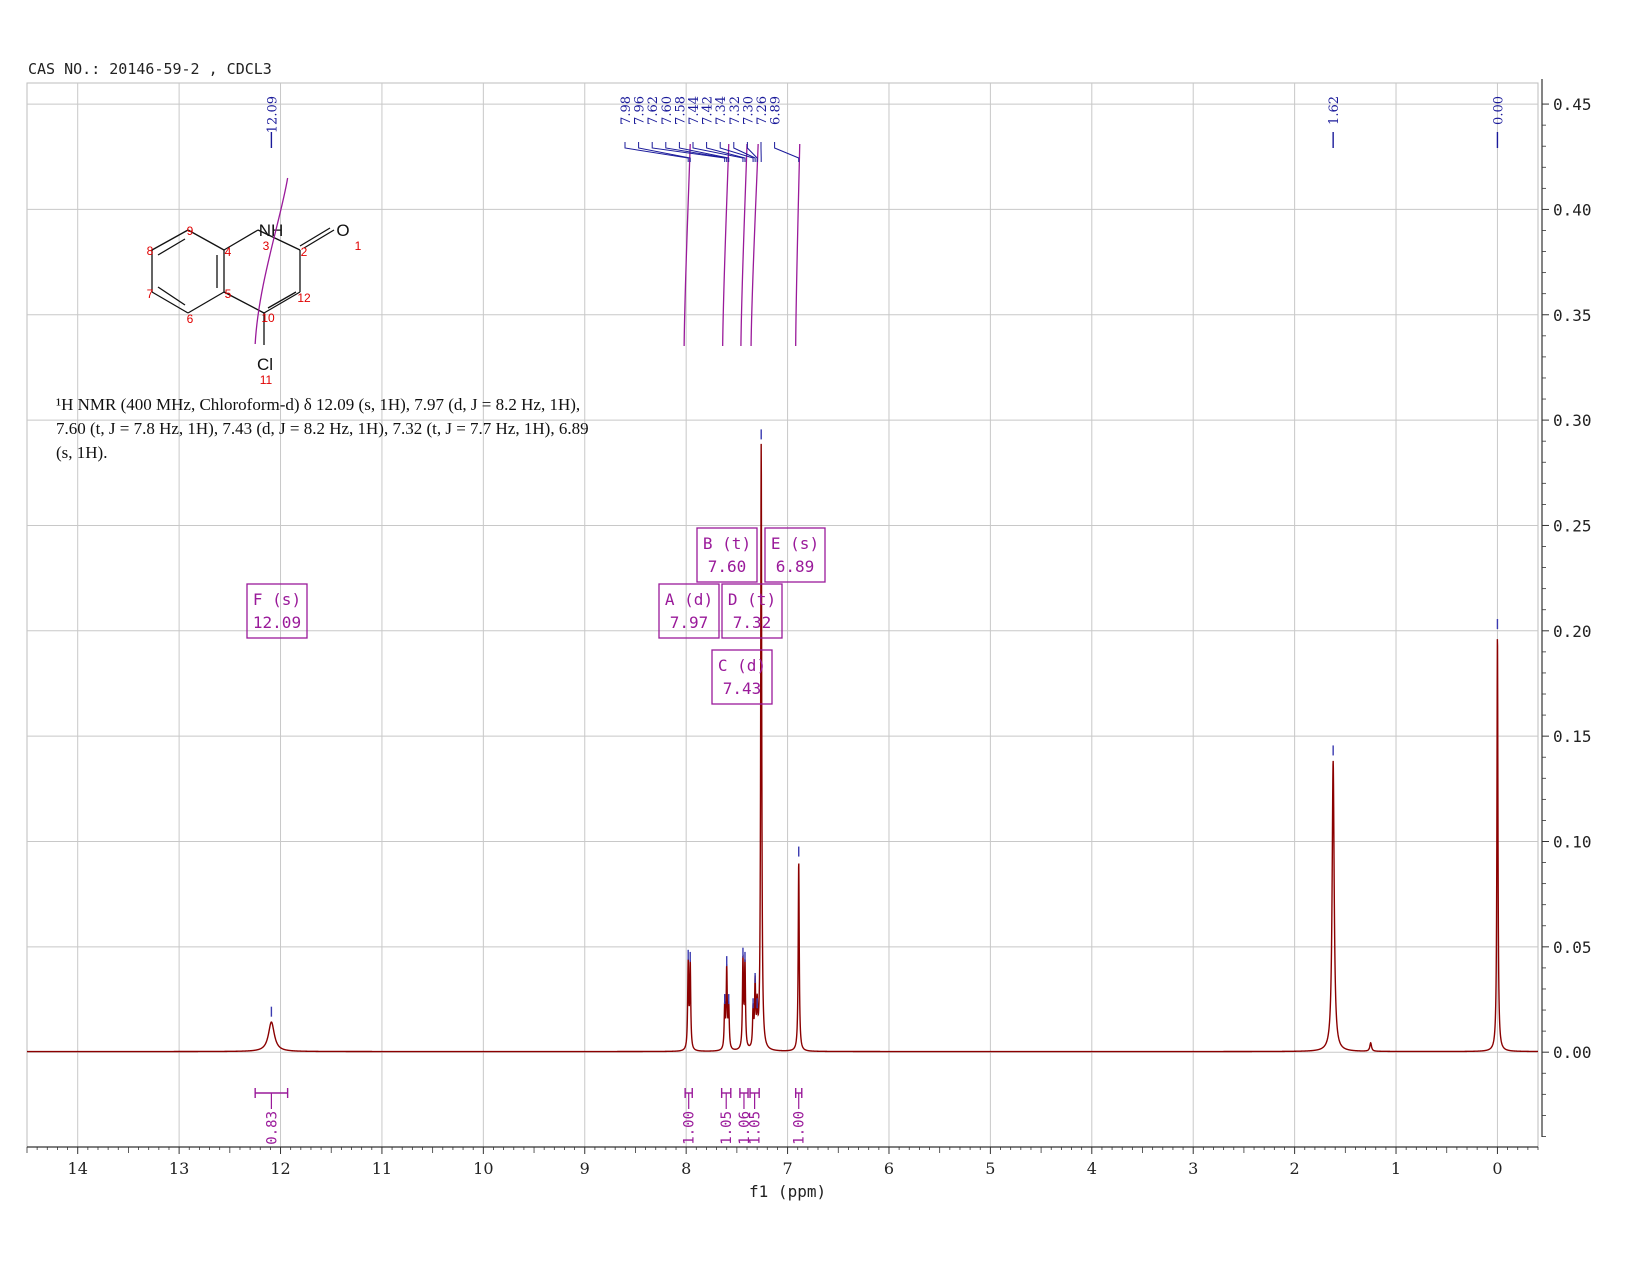 The width and height of the screenshot is (1650, 1275). I want to click on peak-label: 0.00, so click(1498, 110).